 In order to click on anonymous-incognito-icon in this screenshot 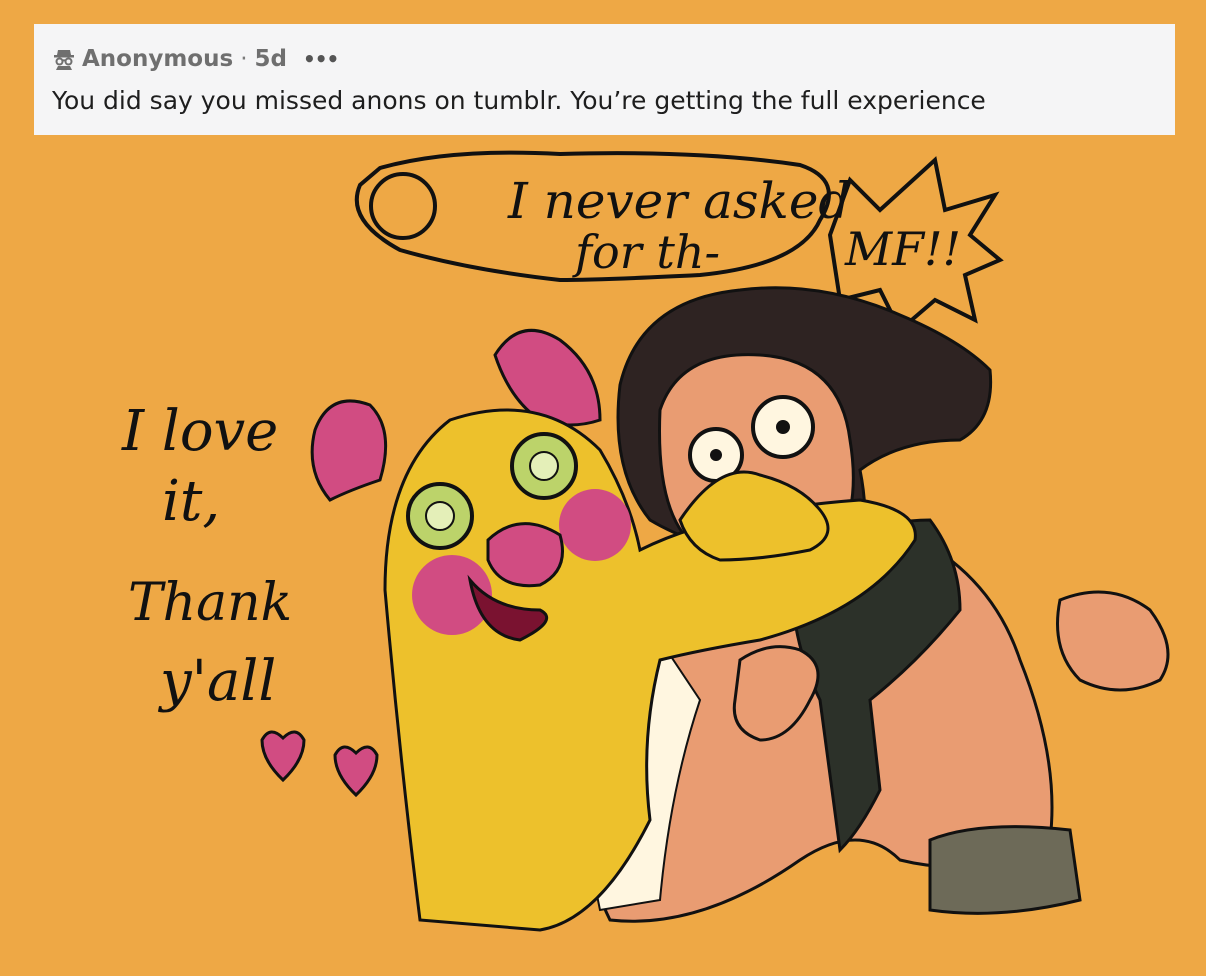, I will do `click(64, 60)`.